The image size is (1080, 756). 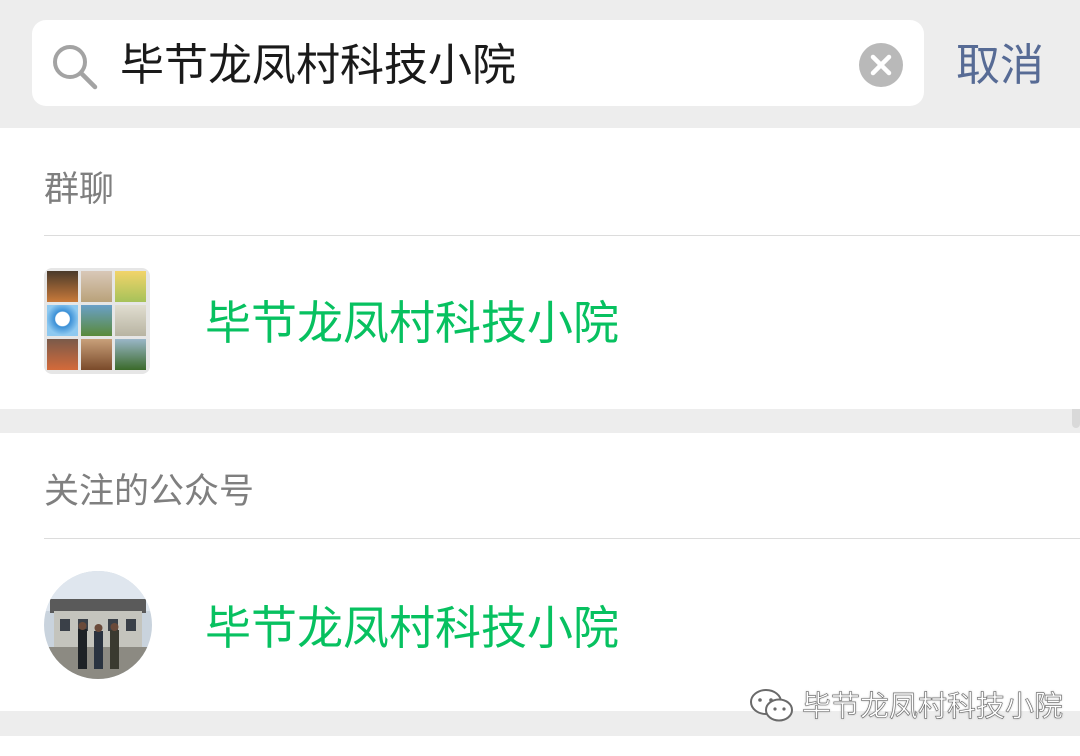 What do you see at coordinates (149, 492) in the screenshot?
I see `section-header-official-accounts: 关注的公众号` at bounding box center [149, 492].